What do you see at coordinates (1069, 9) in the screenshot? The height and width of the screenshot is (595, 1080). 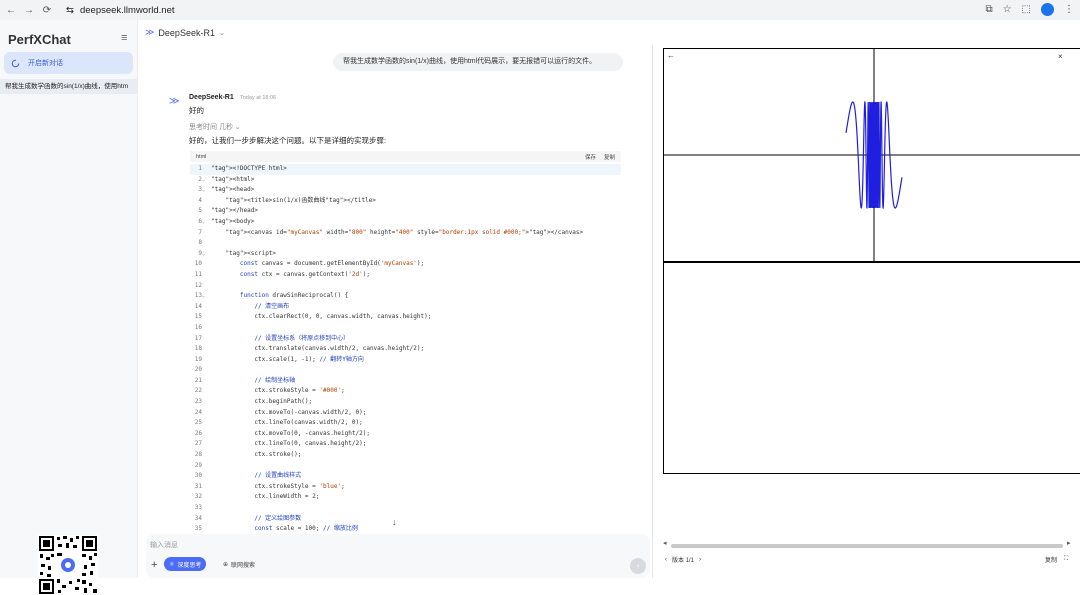 I see `browser-menu-icon: ⋮` at bounding box center [1069, 9].